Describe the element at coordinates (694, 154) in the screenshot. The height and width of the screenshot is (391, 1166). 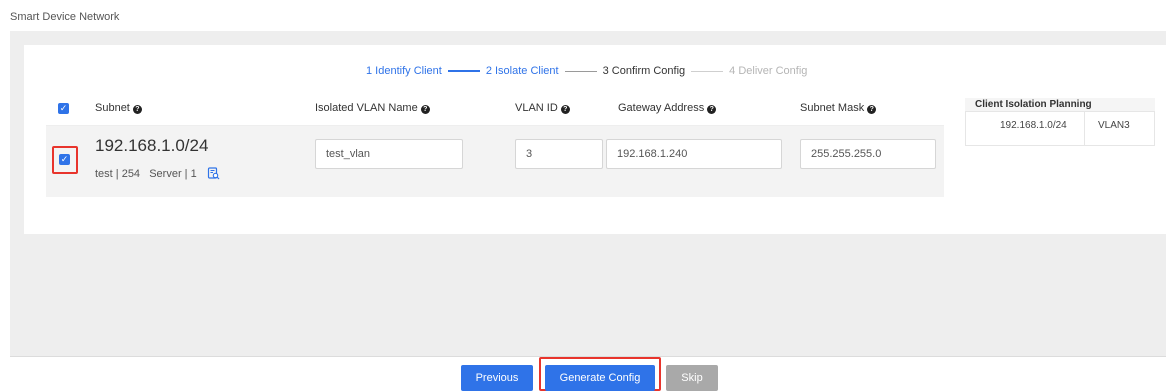
I see `gateway-address-input: 192.168.1.240` at that location.